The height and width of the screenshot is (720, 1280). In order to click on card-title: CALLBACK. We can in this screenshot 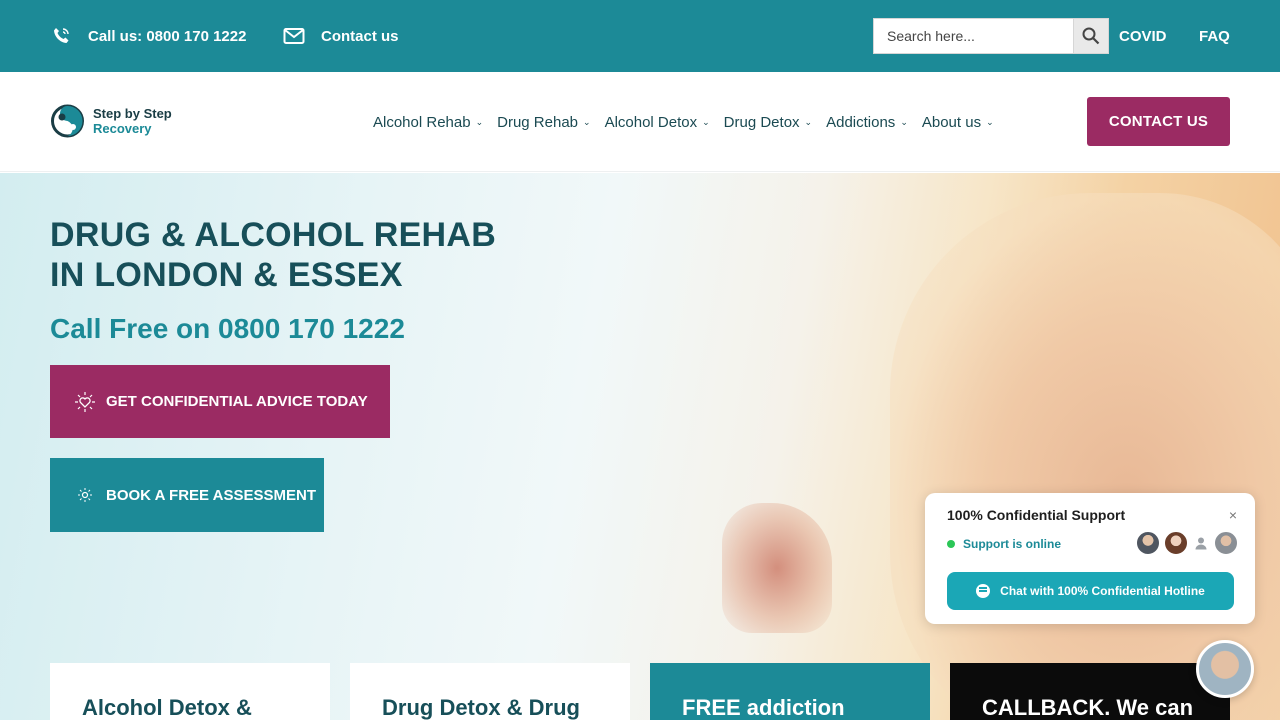, I will do `click(1088, 707)`.